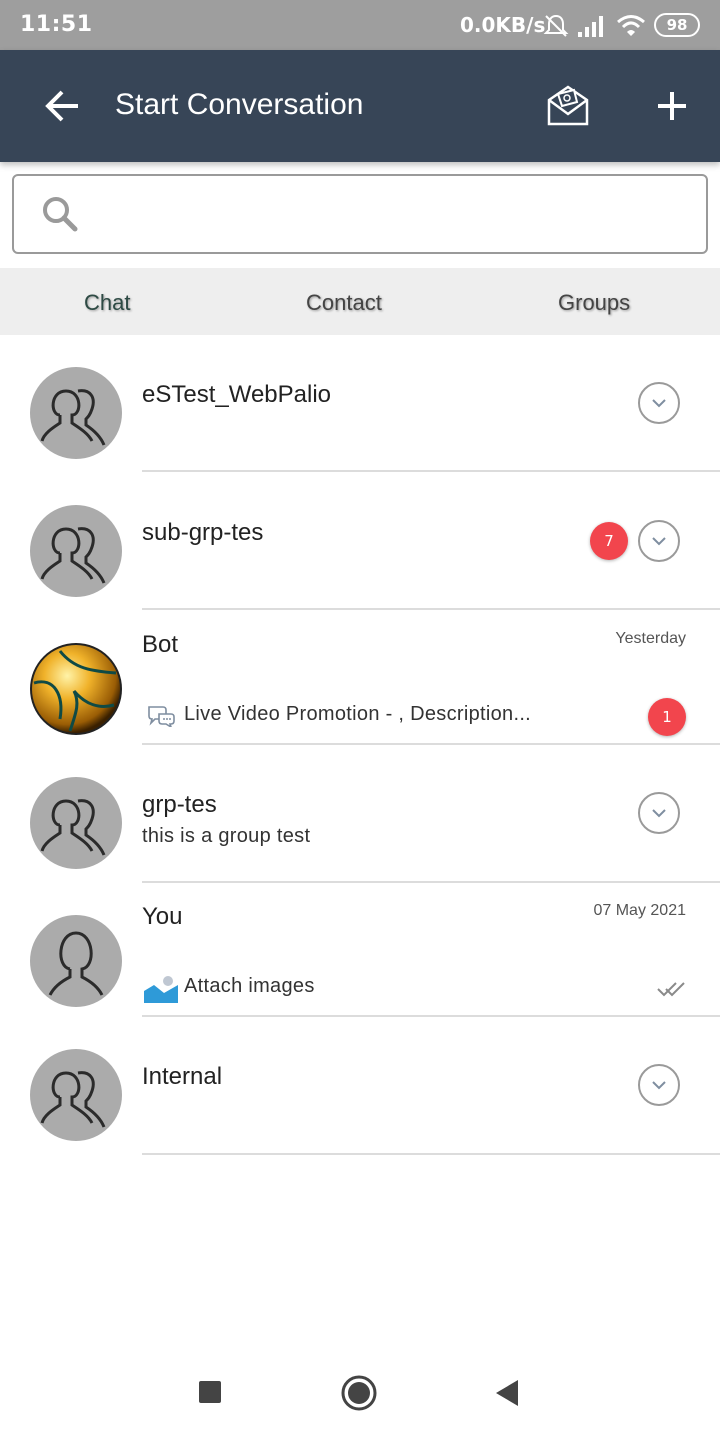  I want to click on timestamp: 07 May 2021, so click(639, 910).